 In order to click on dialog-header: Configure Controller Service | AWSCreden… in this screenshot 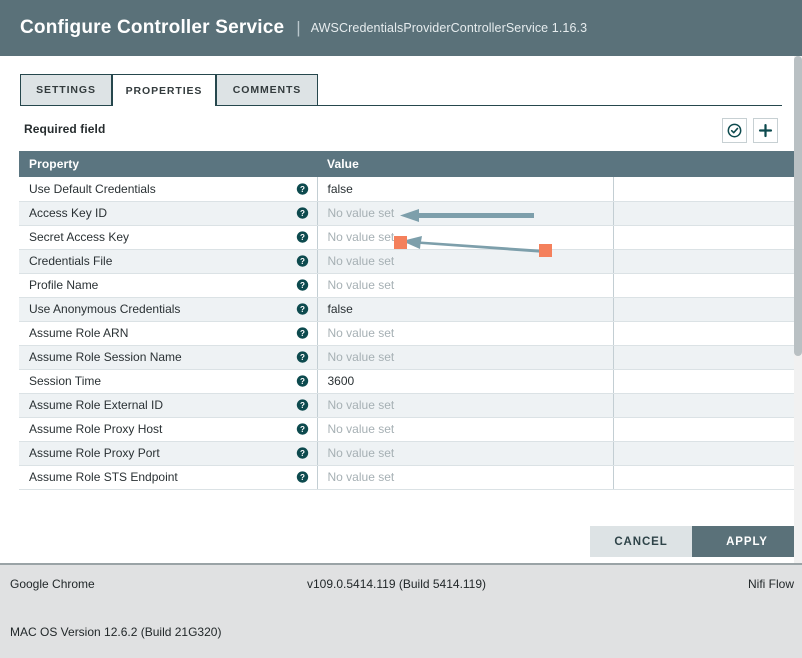, I will do `click(401, 28)`.